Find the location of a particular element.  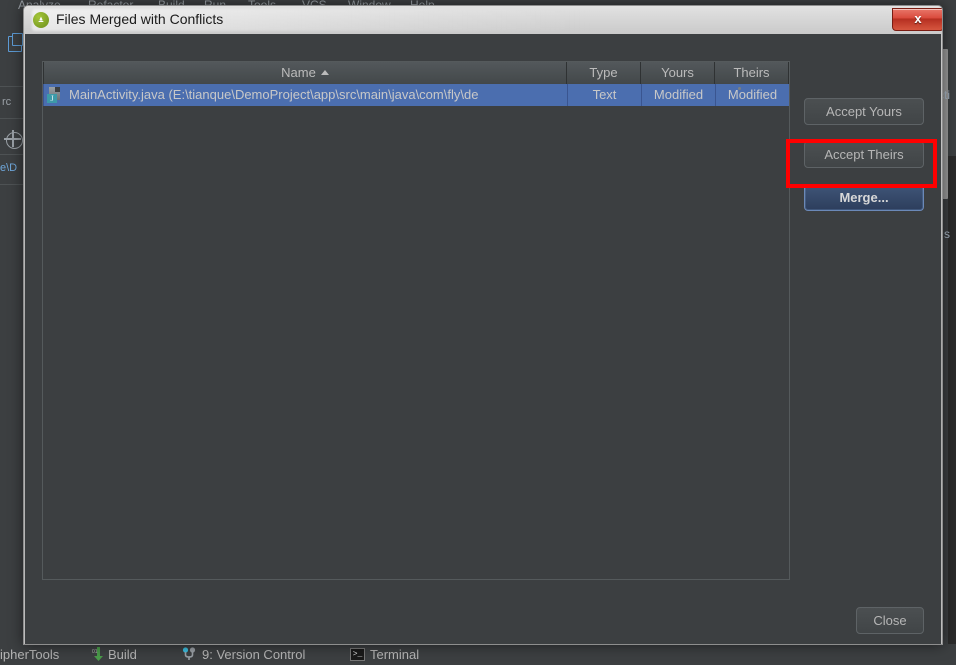

version-control-icon is located at coordinates (189, 653).